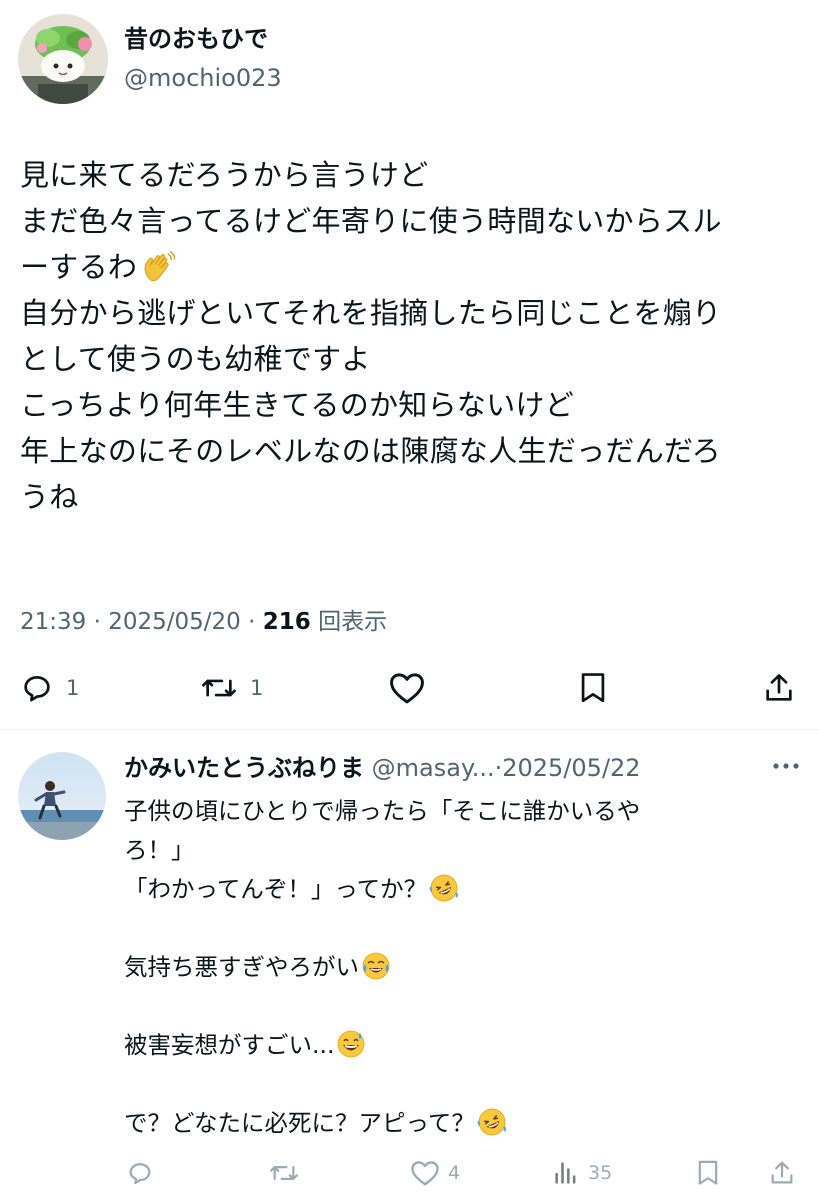  I want to click on more-options-button, so click(786, 766).